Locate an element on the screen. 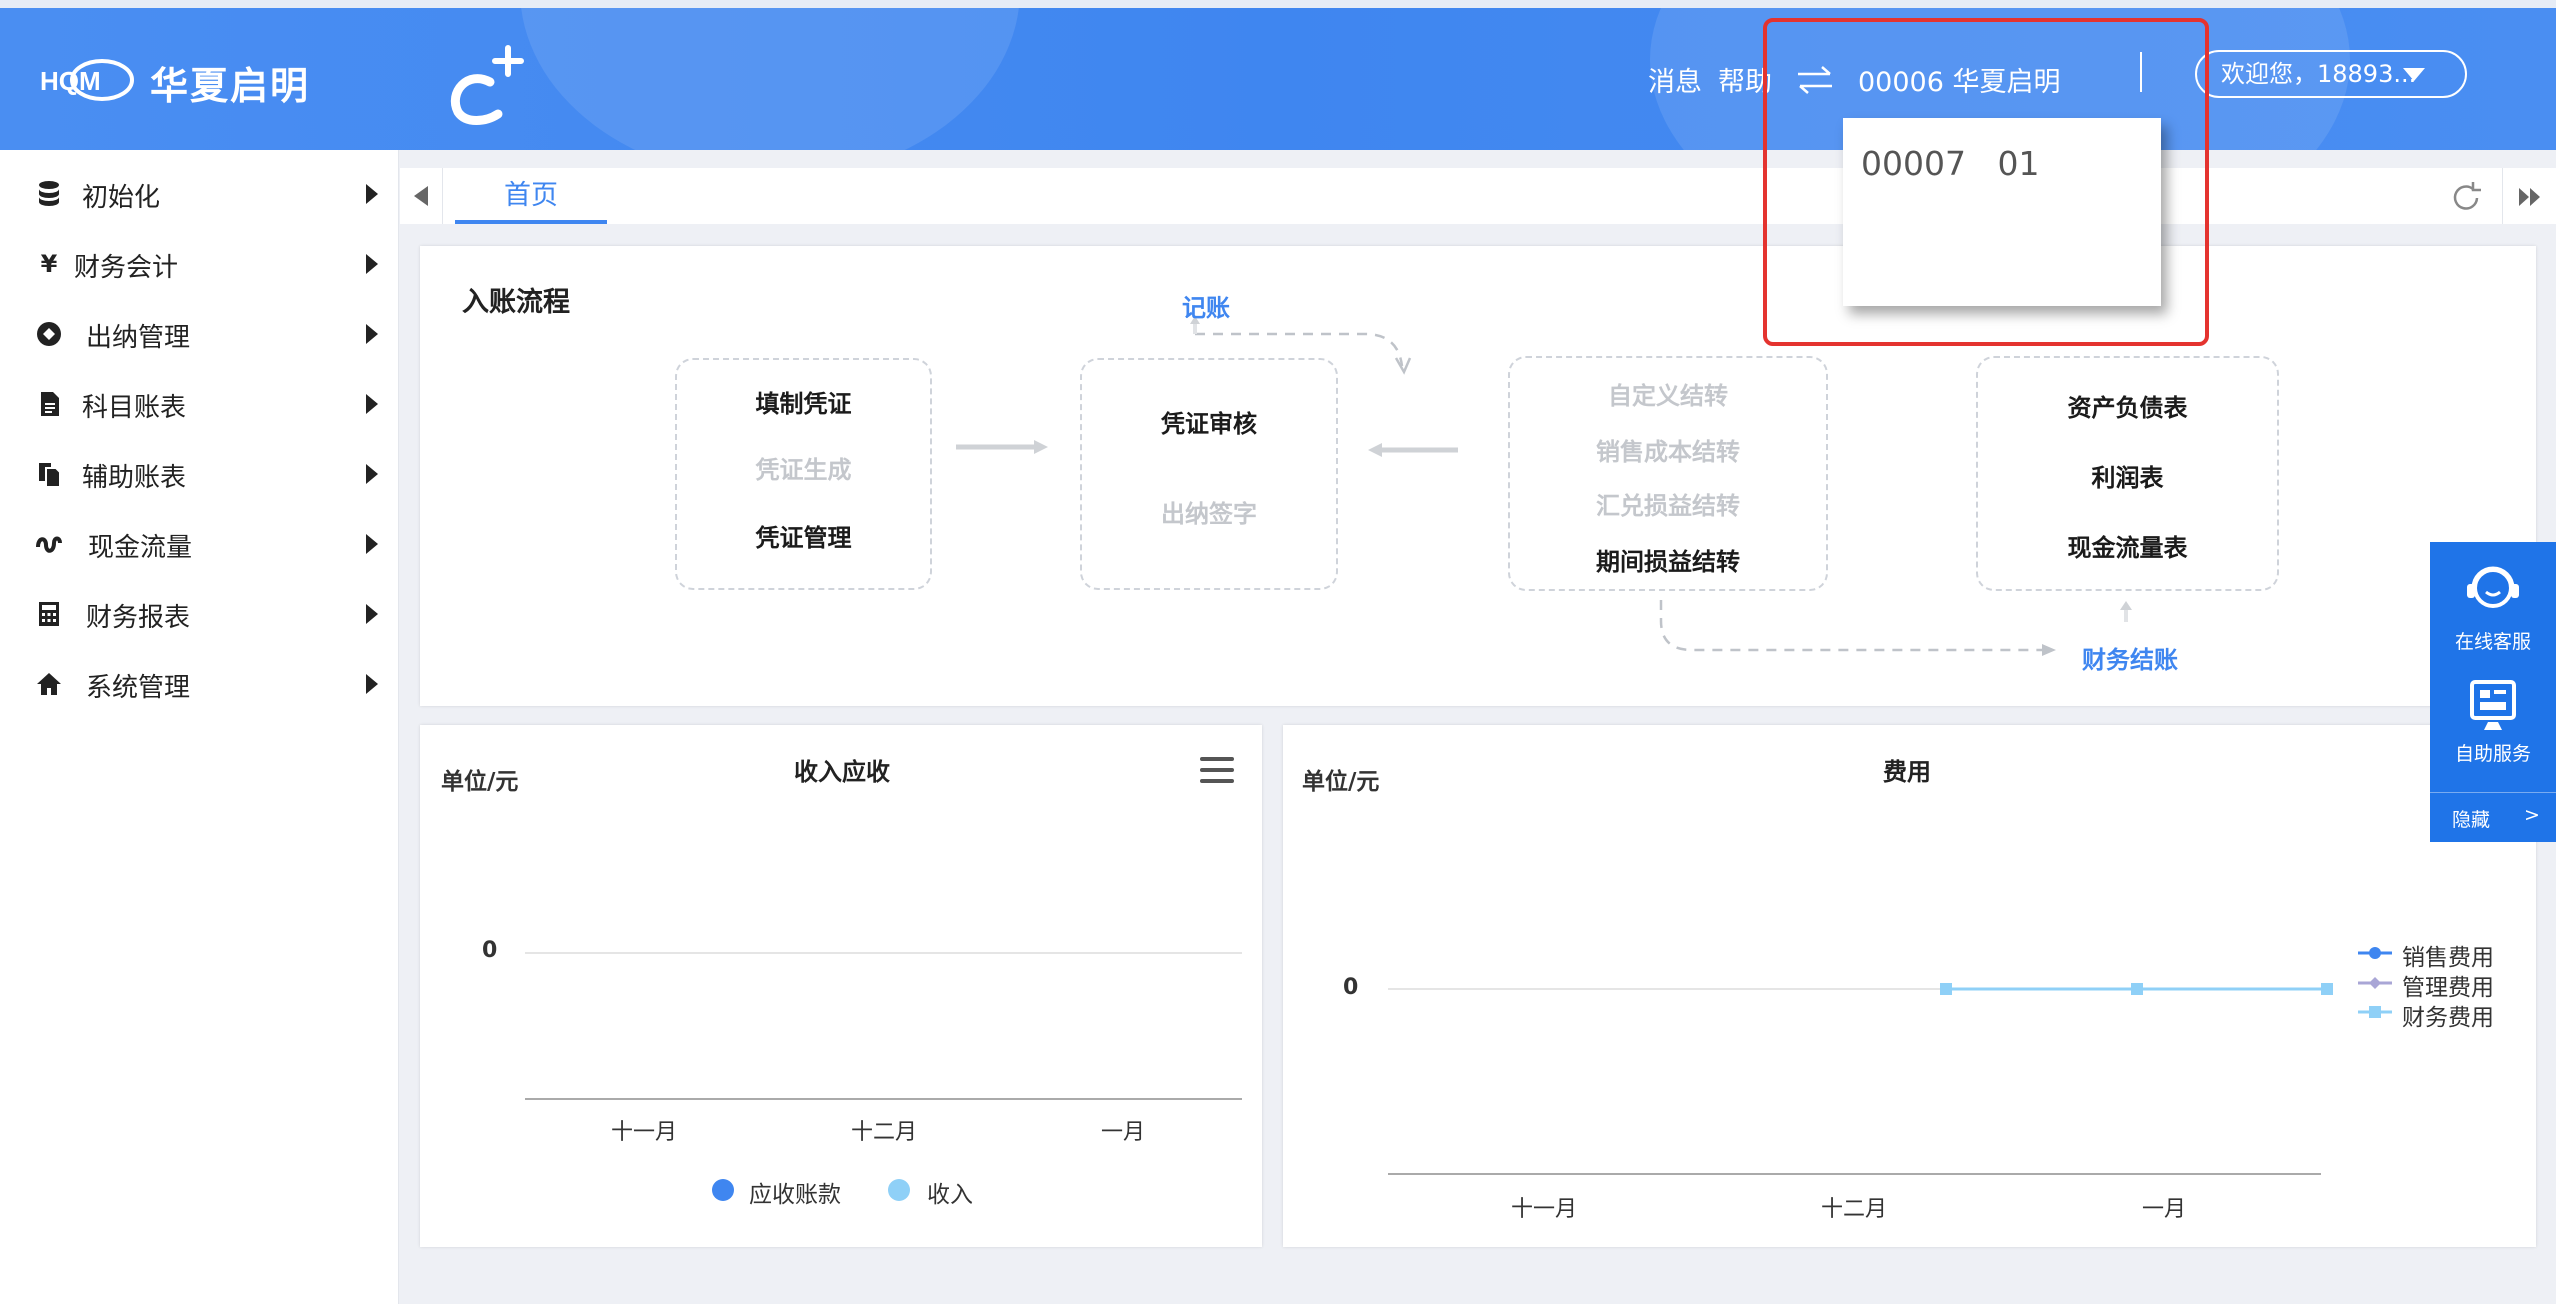  tab-scroll-right-button is located at coordinates (2529, 196).